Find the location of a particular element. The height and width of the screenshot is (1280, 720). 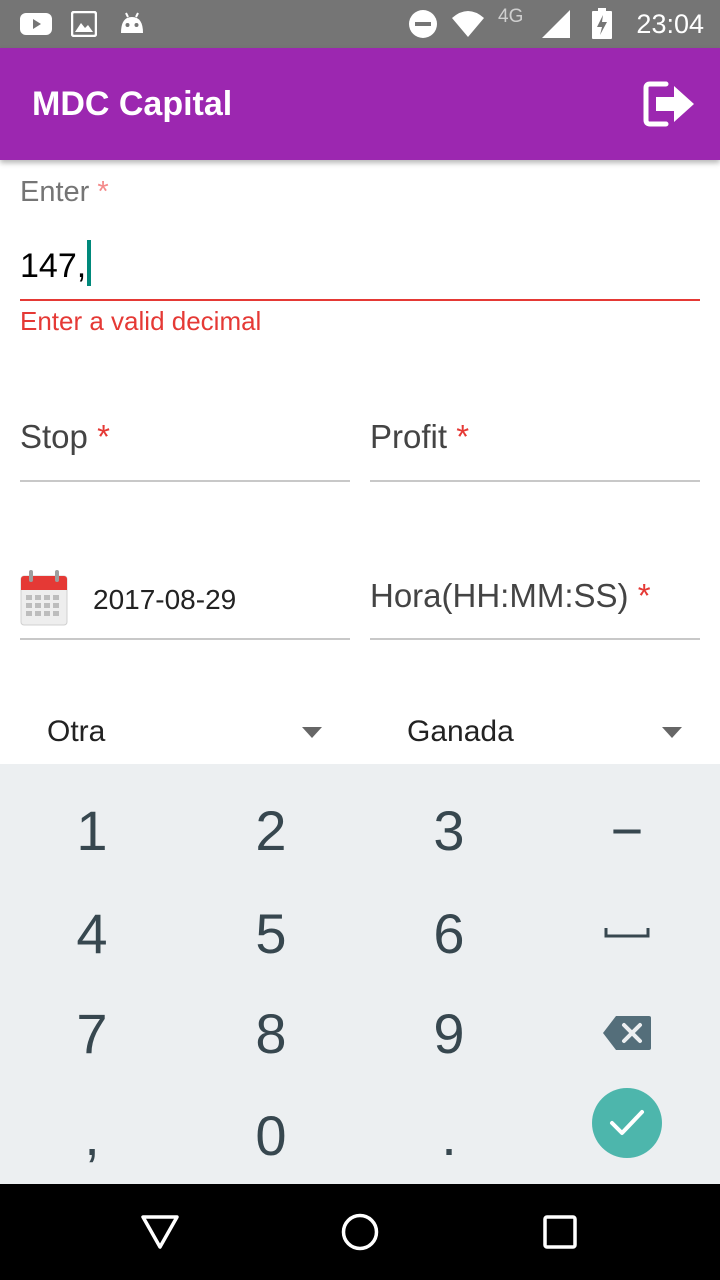

recents-icon is located at coordinates (560, 1232).